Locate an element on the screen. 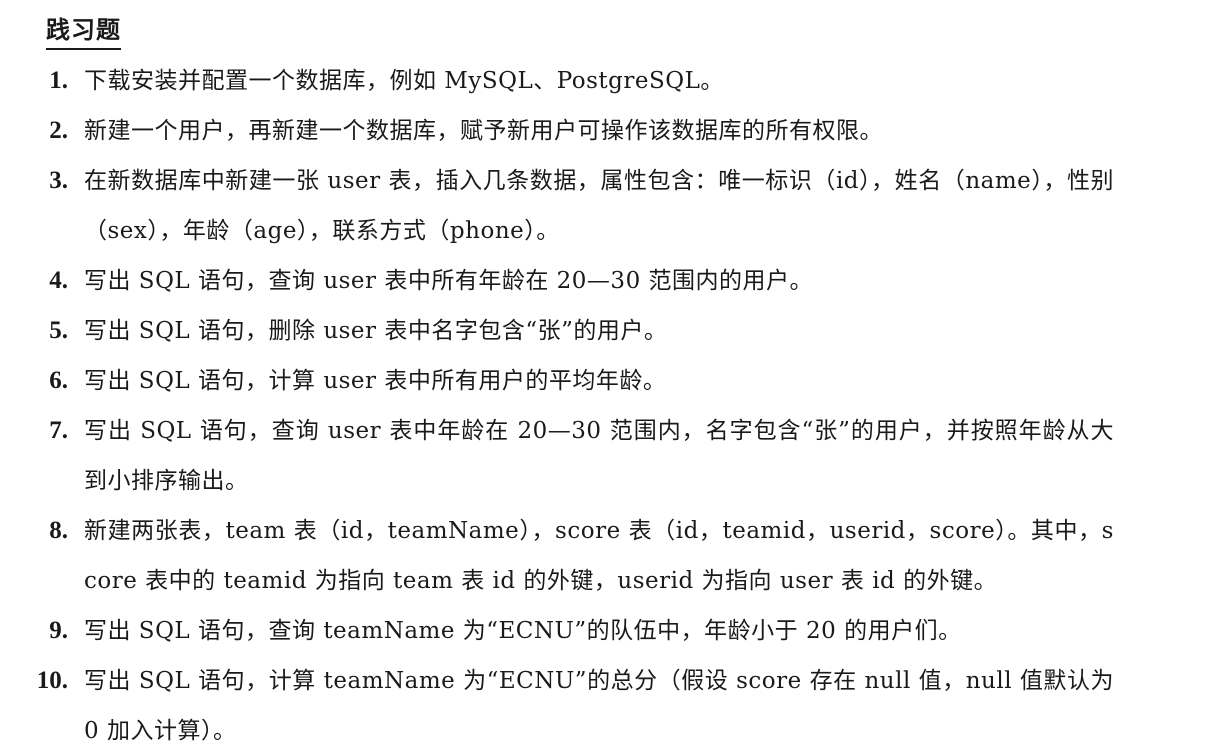 Image resolution: width=1217 pixels, height=756 pixels. exercise-text: 写出 SQL 语句，查询 user 表中所有年龄在 20—30 范围内的用户。 is located at coordinates (449, 281).